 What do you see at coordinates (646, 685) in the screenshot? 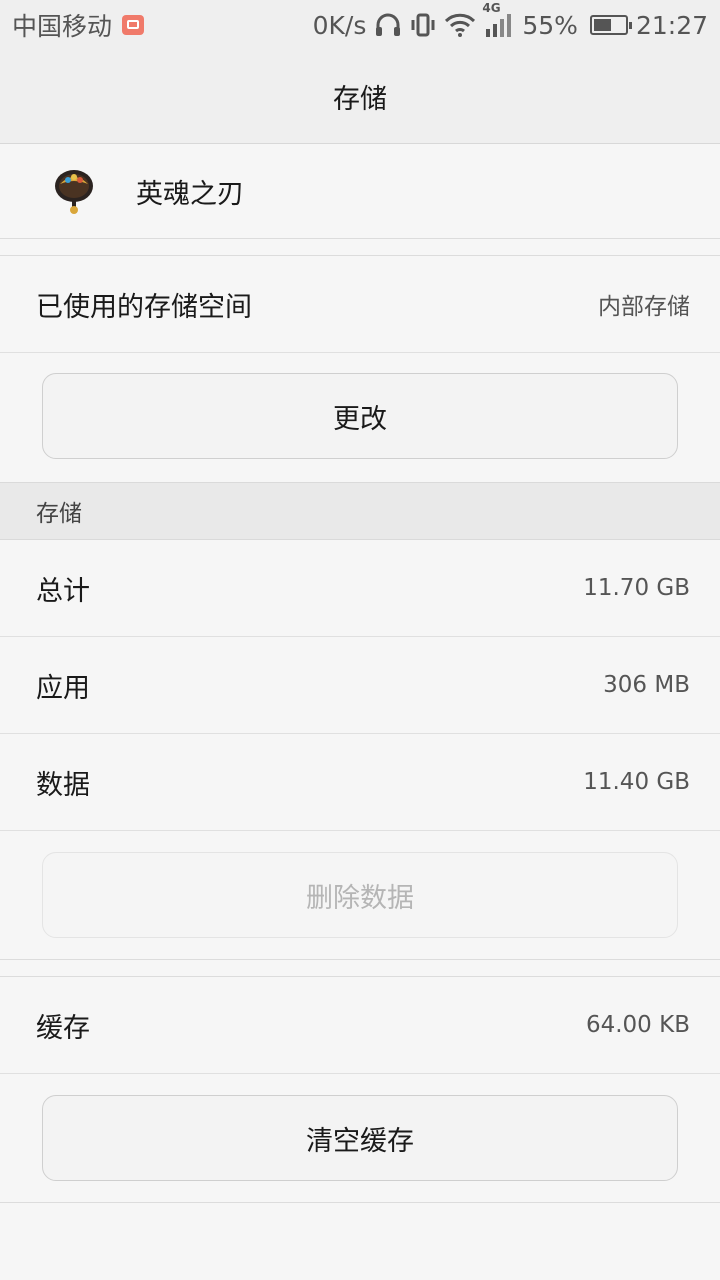
I see `row-value: 306 MB` at bounding box center [646, 685].